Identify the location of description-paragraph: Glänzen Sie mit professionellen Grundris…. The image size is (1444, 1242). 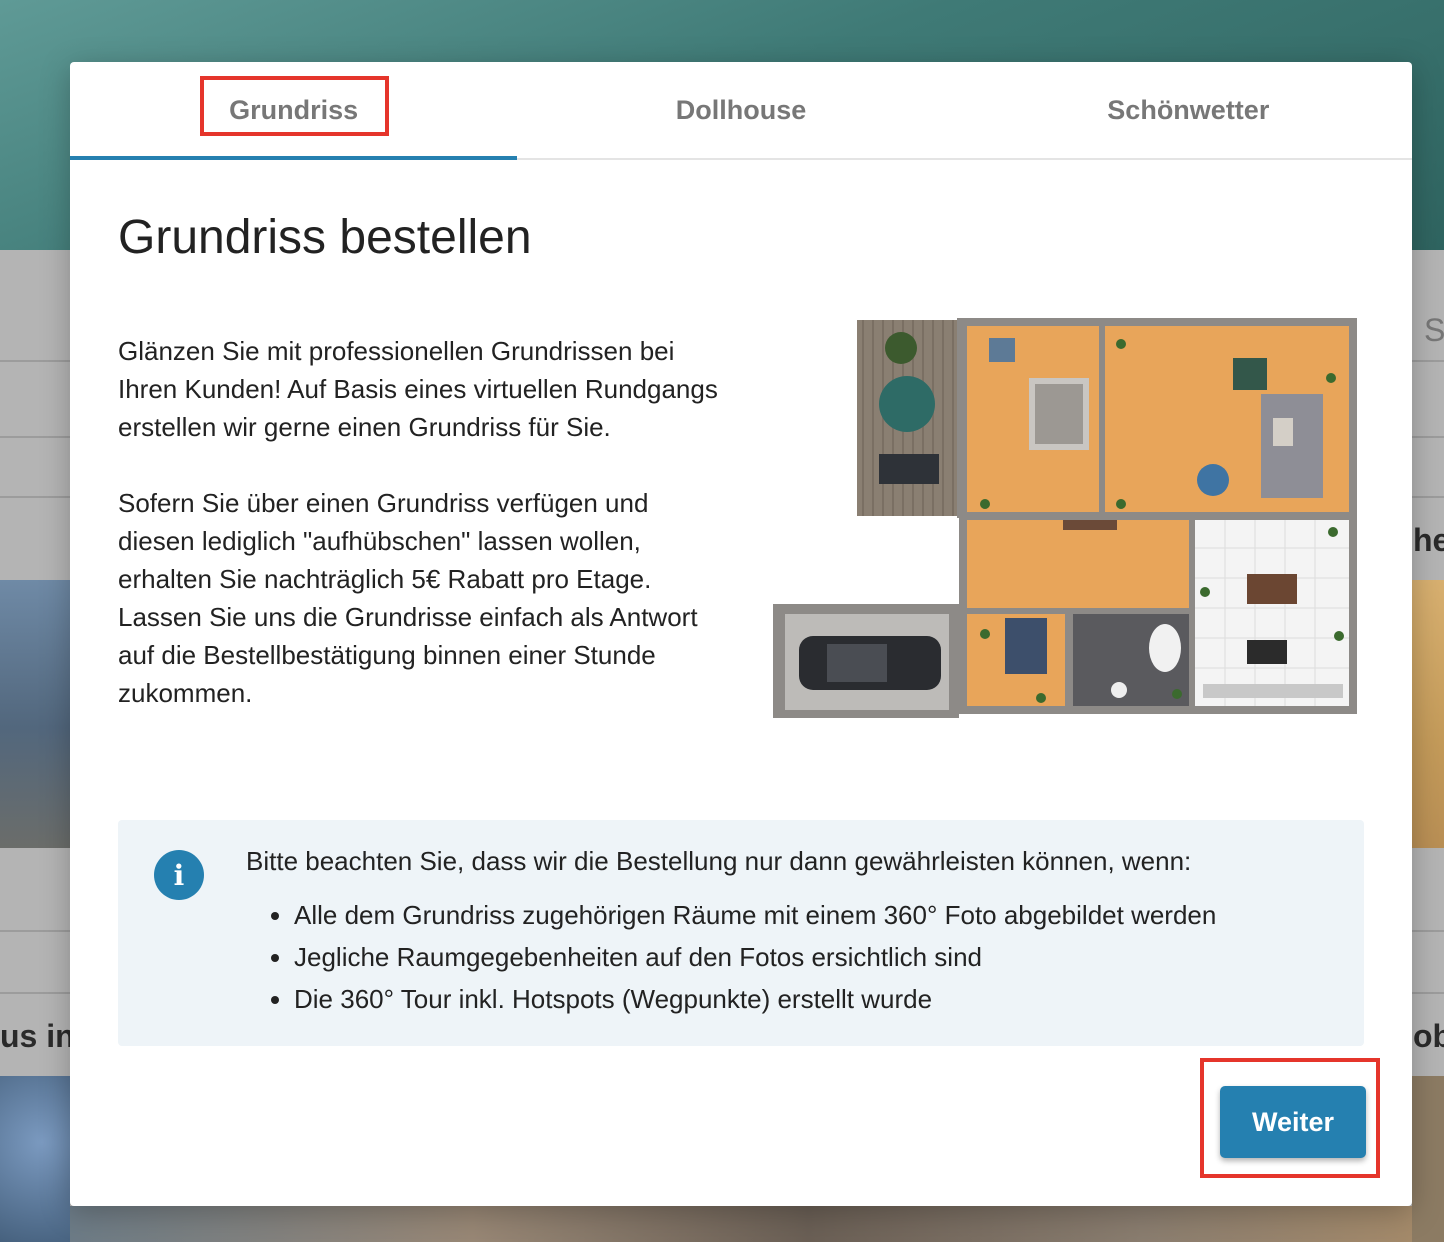
(418, 389).